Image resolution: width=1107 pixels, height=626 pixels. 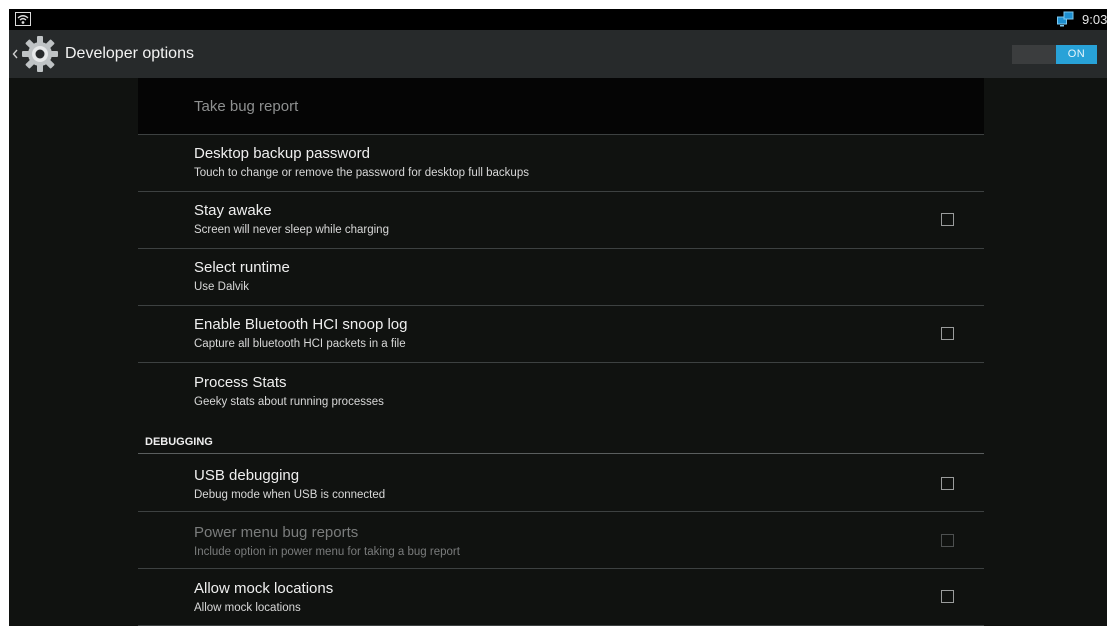 I want to click on toggle-on-label: ON, so click(x=1076, y=54).